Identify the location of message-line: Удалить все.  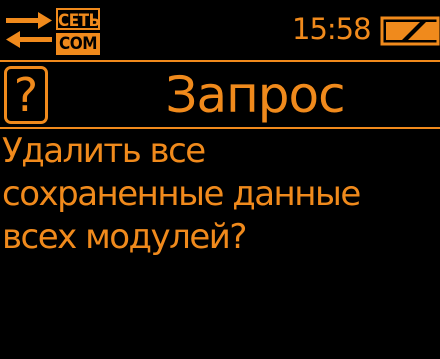
(104, 151).